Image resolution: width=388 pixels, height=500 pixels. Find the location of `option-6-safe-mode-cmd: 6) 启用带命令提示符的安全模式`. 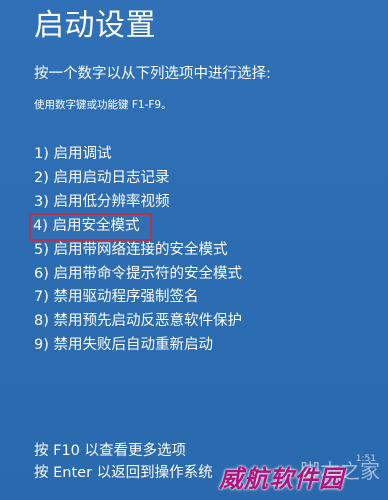

option-6-safe-mode-cmd: 6) 启用带命令提示符的安全模式 is located at coordinates (138, 275).